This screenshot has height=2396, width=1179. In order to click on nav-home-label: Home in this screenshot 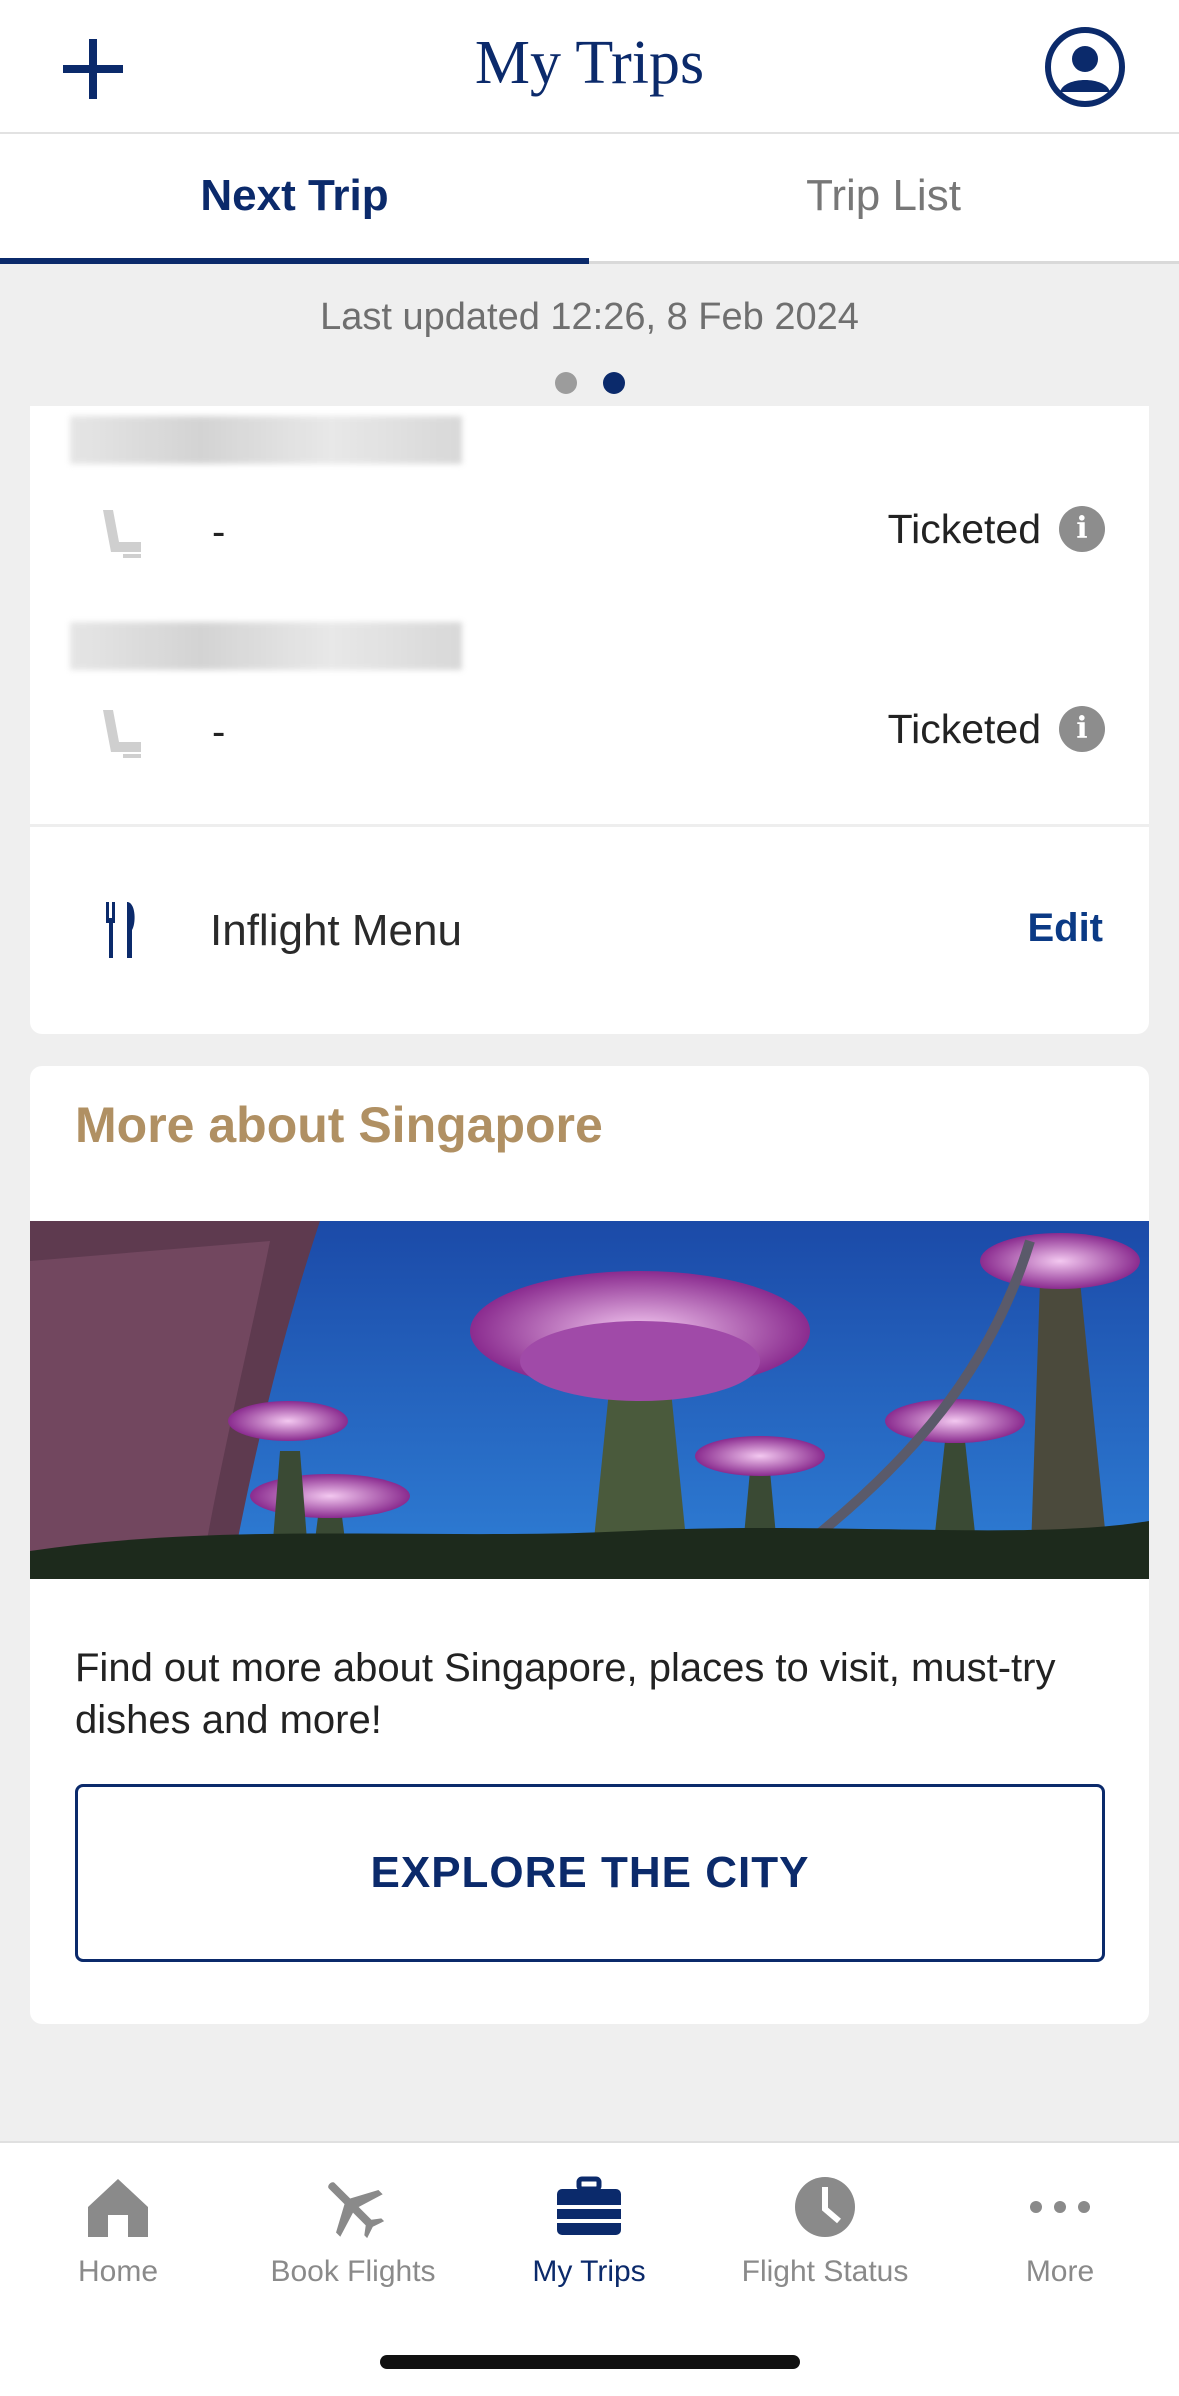, I will do `click(118, 2271)`.